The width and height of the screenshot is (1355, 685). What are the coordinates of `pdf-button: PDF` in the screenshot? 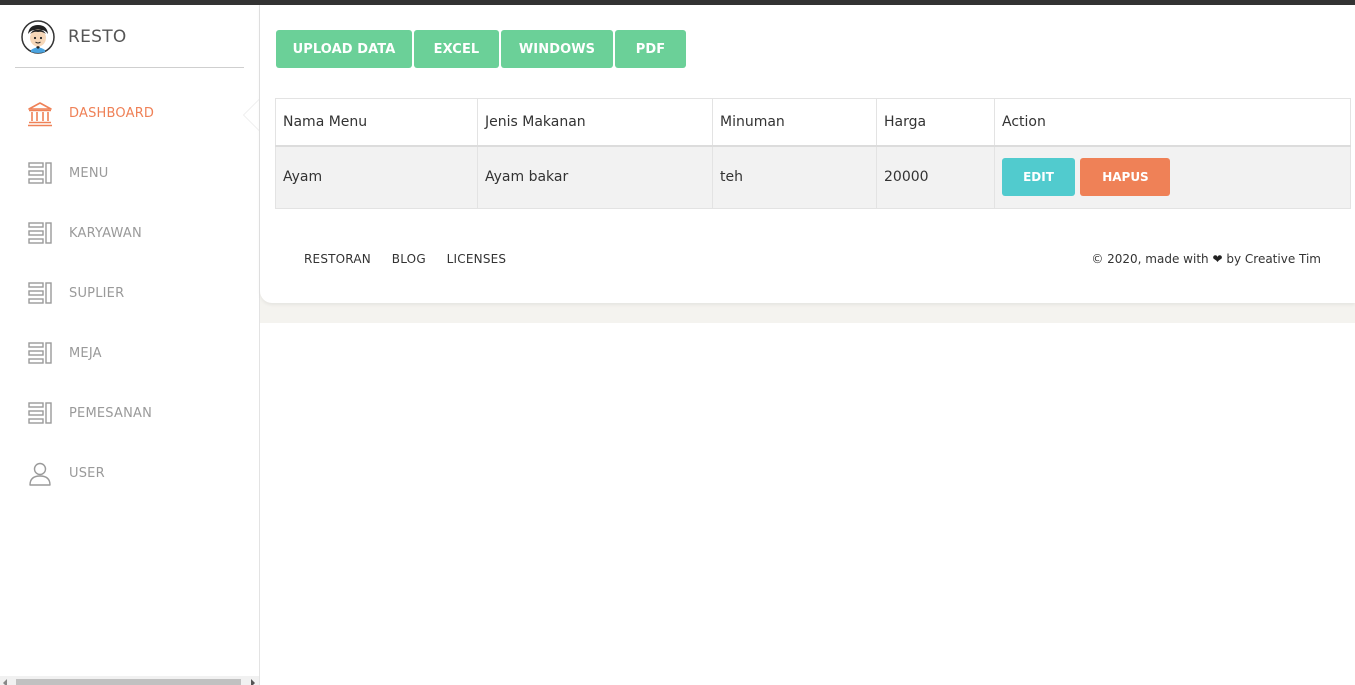 It's located at (650, 49).